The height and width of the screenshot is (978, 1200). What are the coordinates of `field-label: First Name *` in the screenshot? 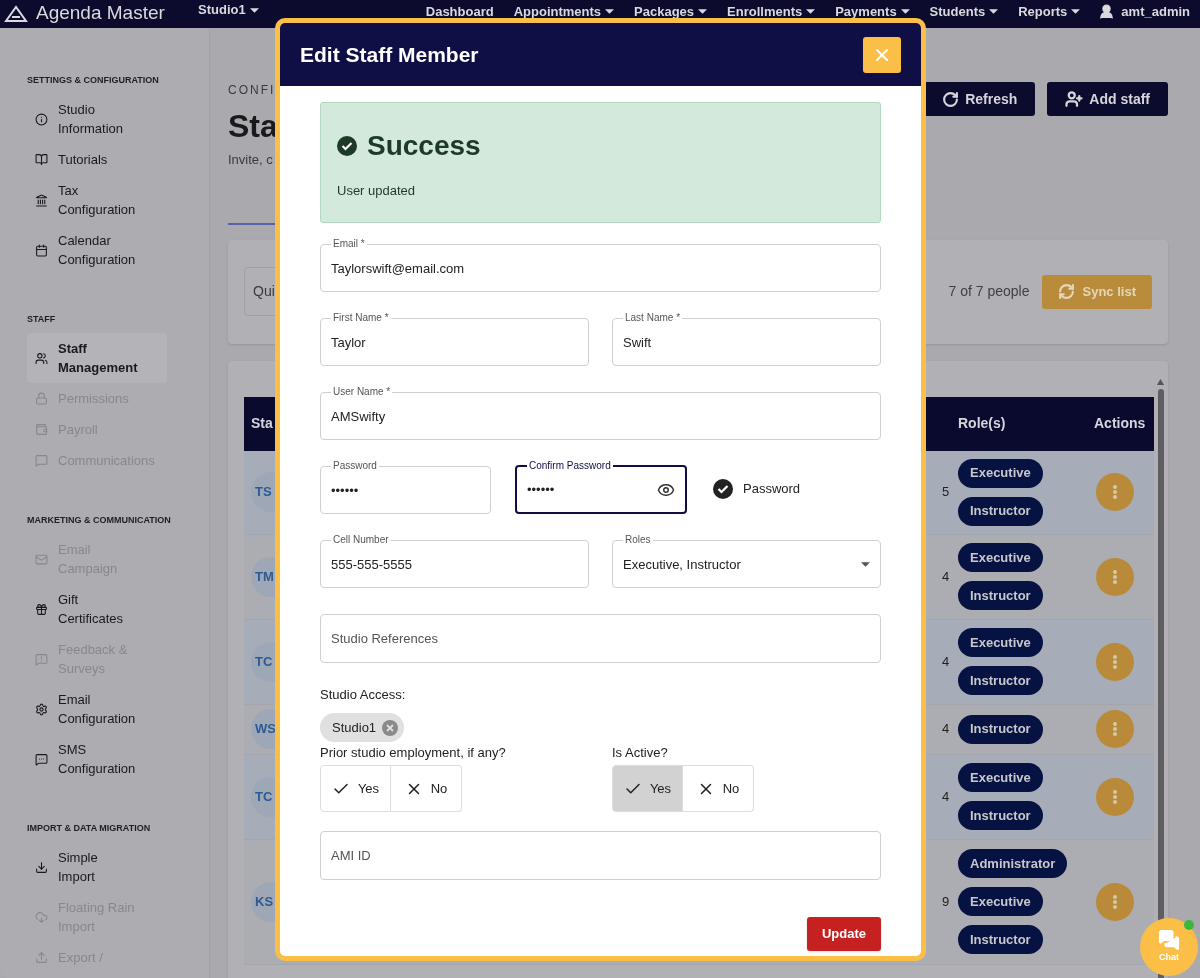 It's located at (361, 318).